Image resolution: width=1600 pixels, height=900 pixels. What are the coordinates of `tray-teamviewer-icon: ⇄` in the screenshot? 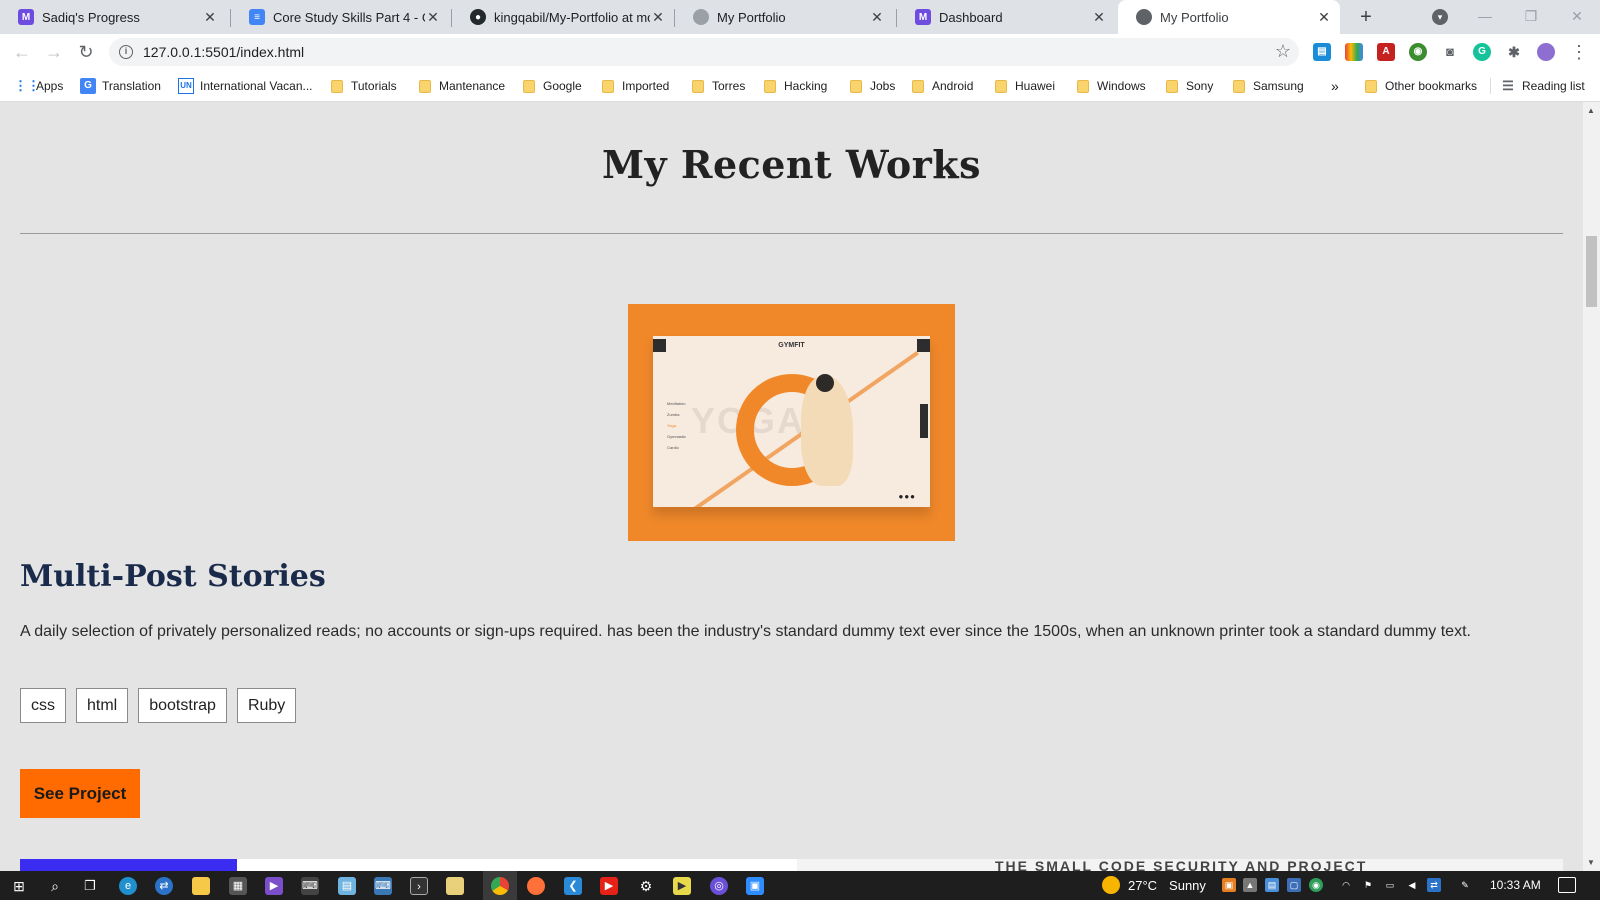 It's located at (1434, 885).